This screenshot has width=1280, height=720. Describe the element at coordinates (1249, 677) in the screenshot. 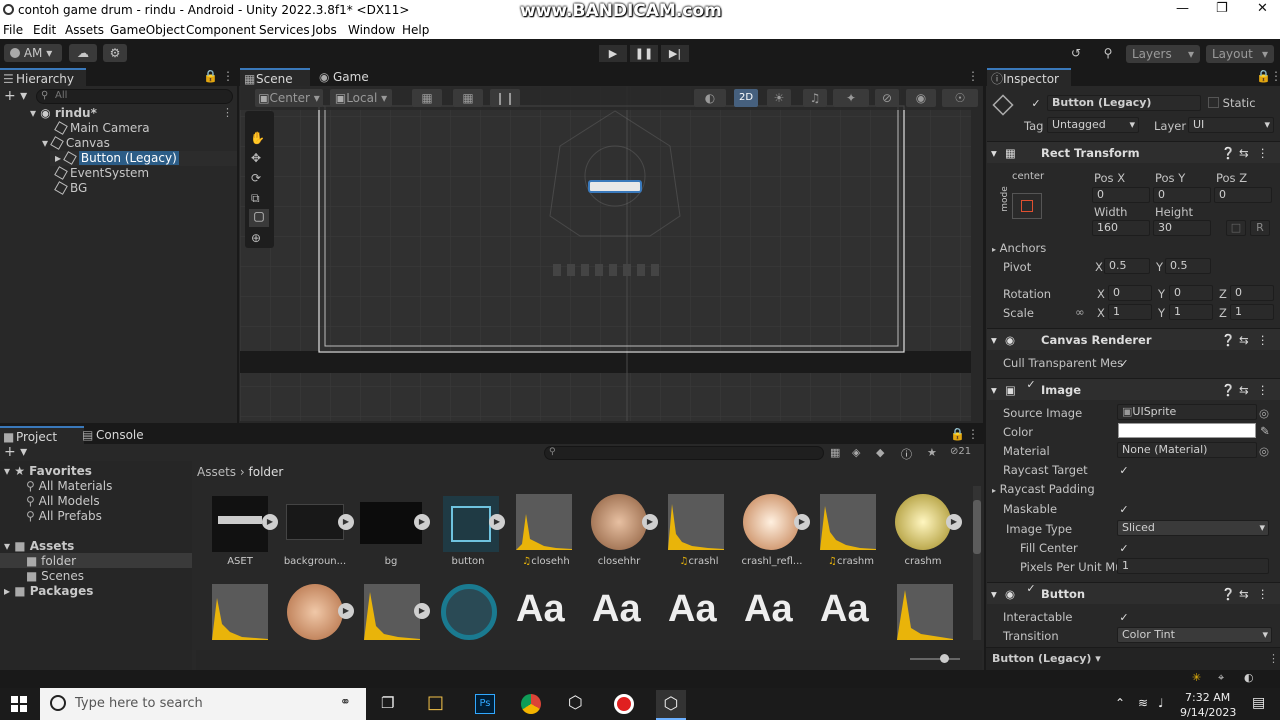

I see `cache-icon: ◐` at that location.